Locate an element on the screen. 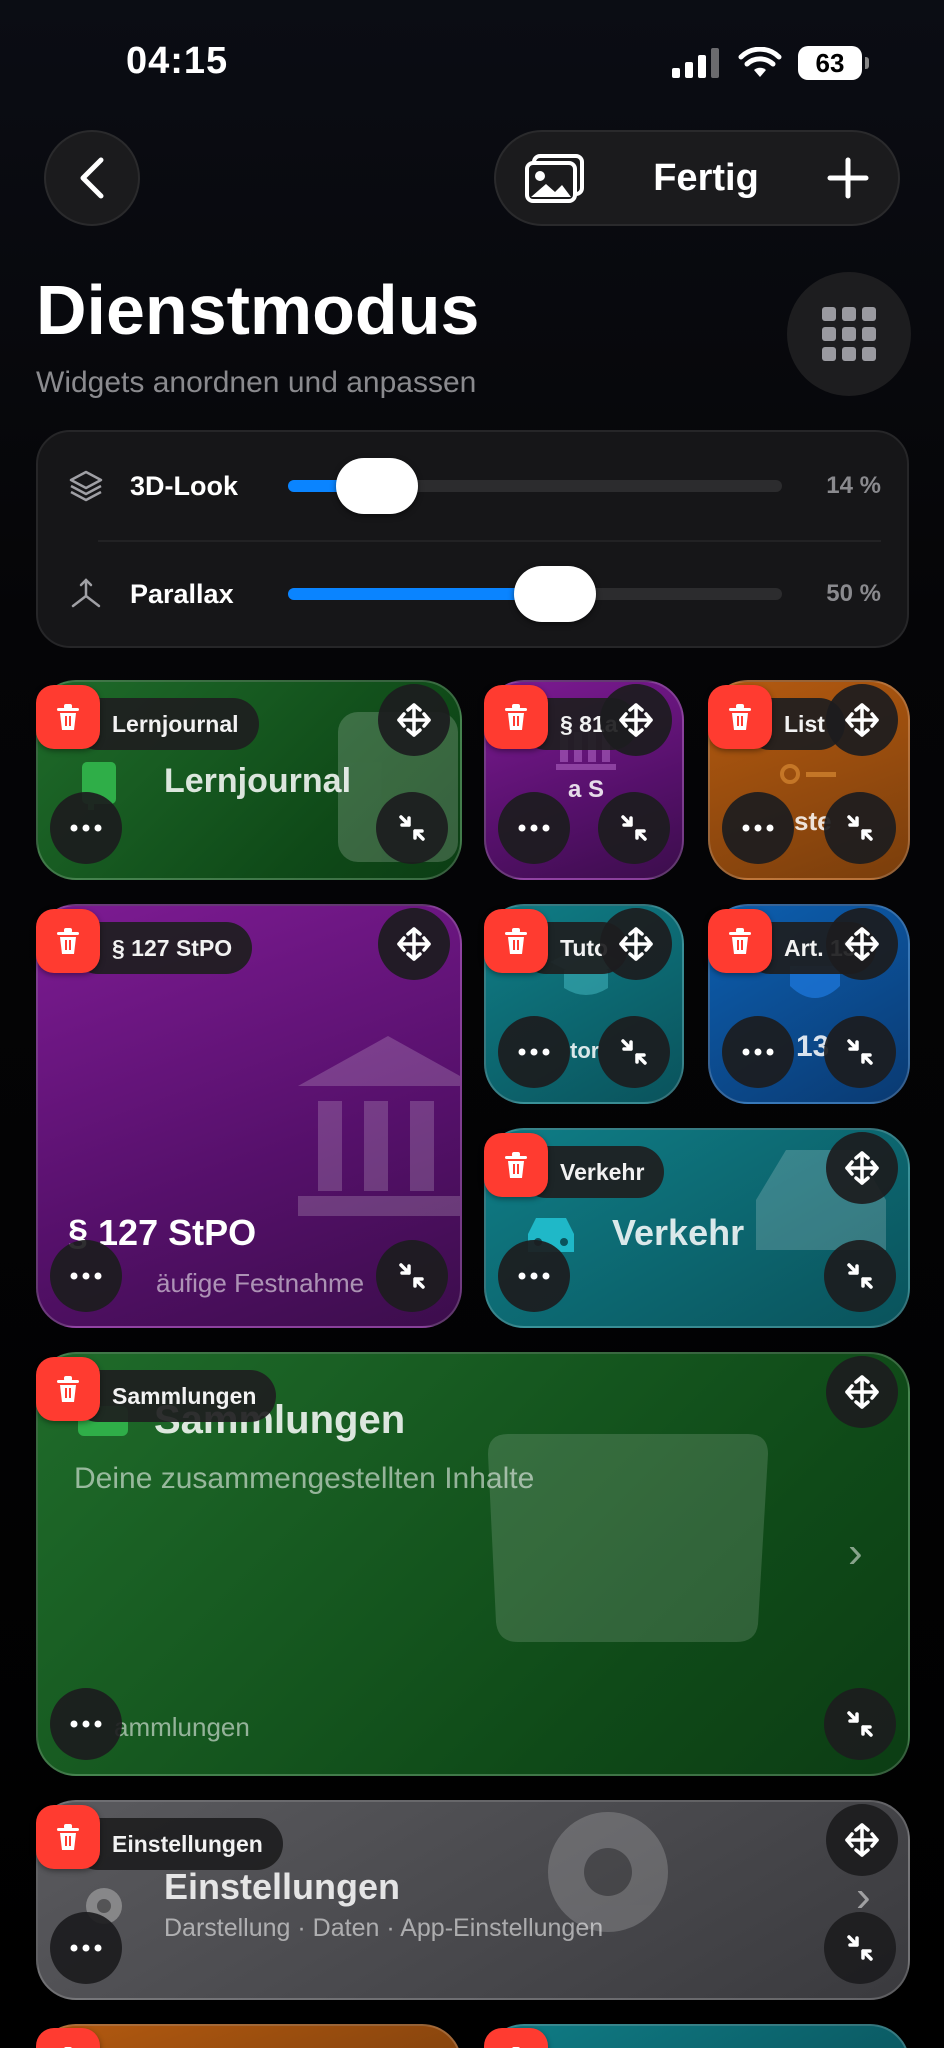 This screenshot has height=2048, width=944. grid-layout-button is located at coordinates (849, 334).